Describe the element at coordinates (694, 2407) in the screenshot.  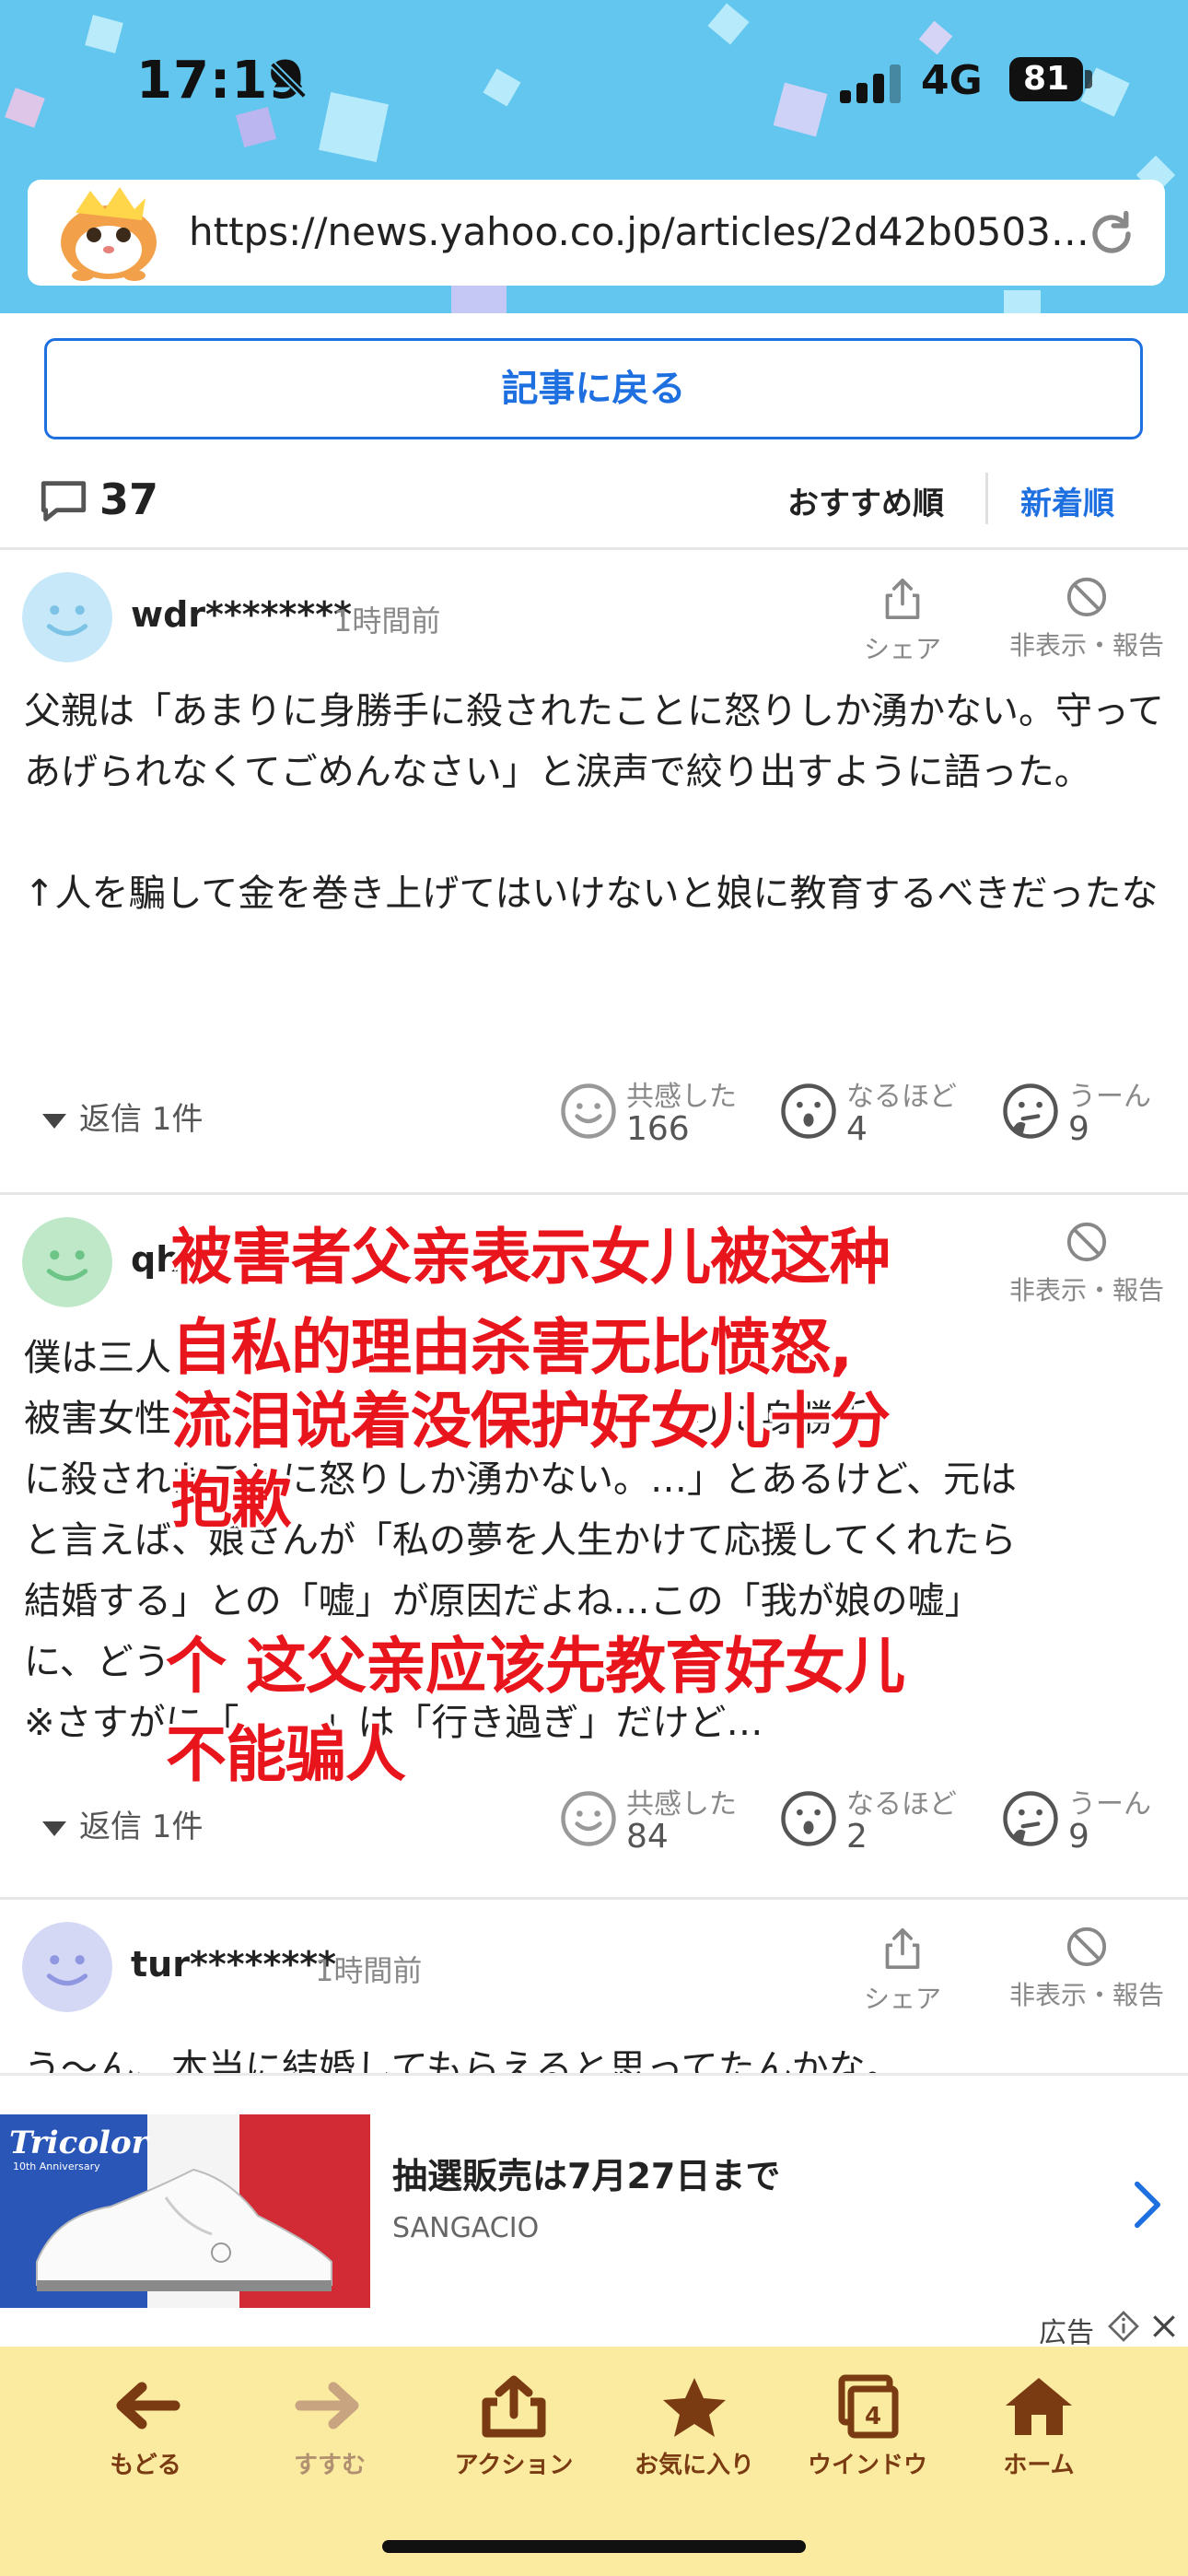
I see `star-icon` at that location.